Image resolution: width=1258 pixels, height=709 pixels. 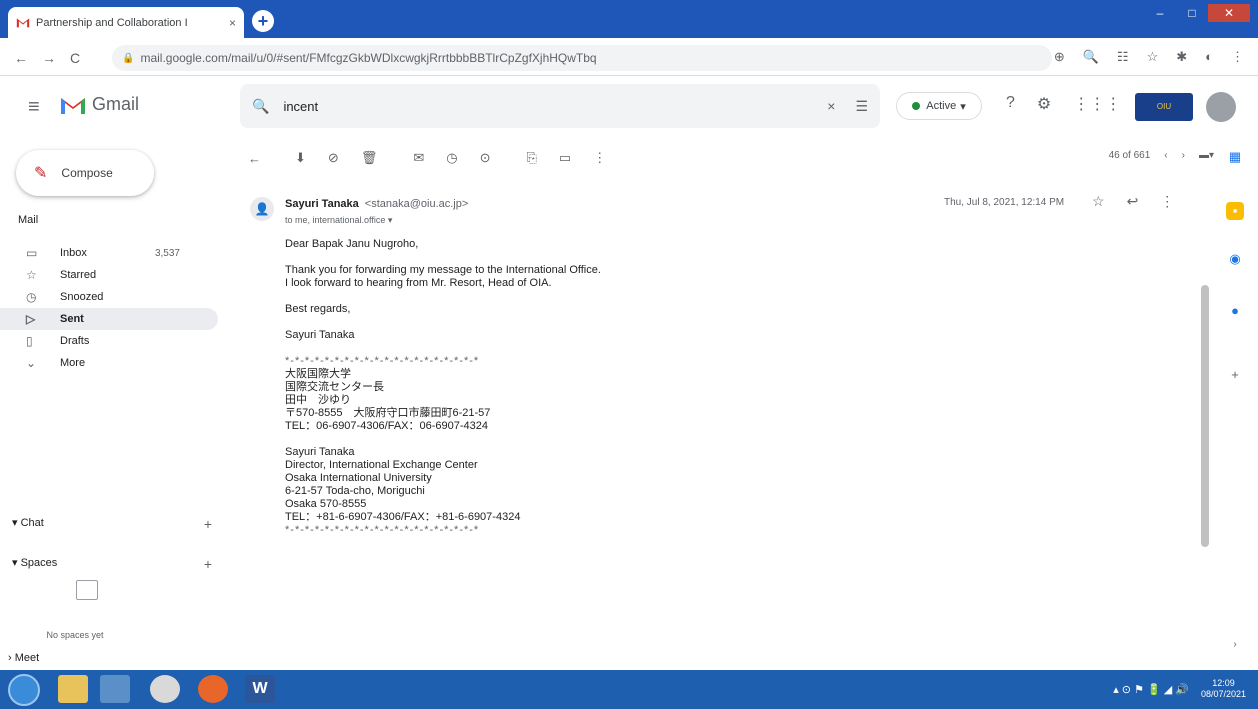 I want to click on reload-icon: C, so click(x=75, y=58).